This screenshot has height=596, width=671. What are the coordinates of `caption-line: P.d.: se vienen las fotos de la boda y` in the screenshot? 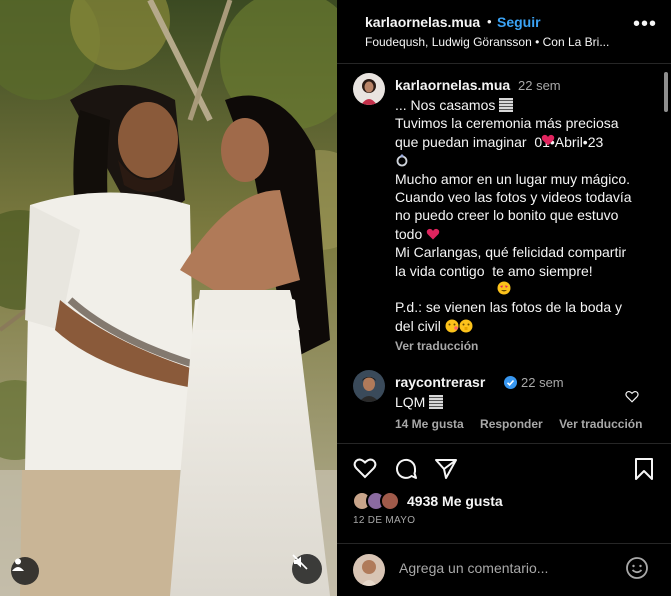 It's located at (509, 307).